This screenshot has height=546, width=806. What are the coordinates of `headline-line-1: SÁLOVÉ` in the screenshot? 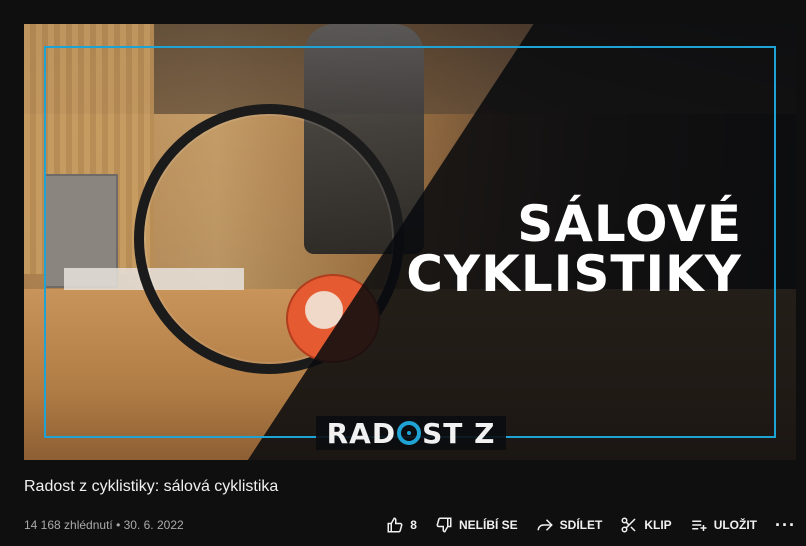 It's located at (629, 224).